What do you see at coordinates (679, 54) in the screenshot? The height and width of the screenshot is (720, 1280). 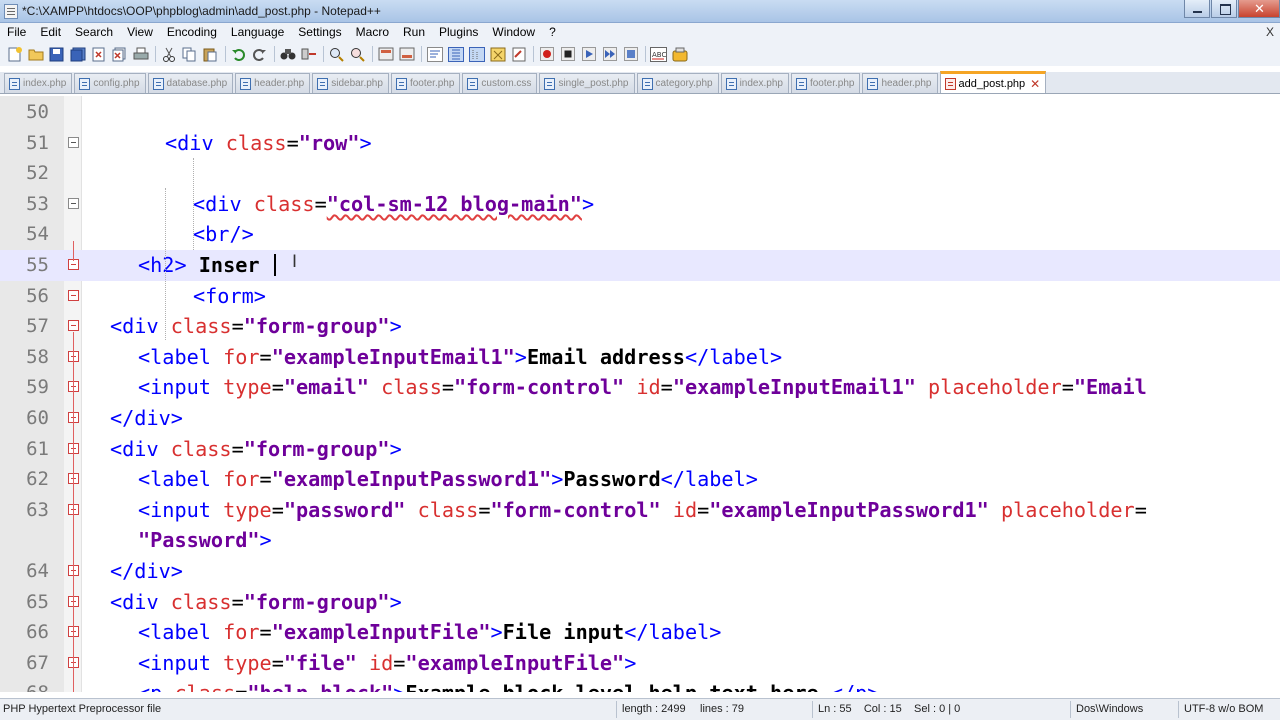 I see `plugin-button` at bounding box center [679, 54].